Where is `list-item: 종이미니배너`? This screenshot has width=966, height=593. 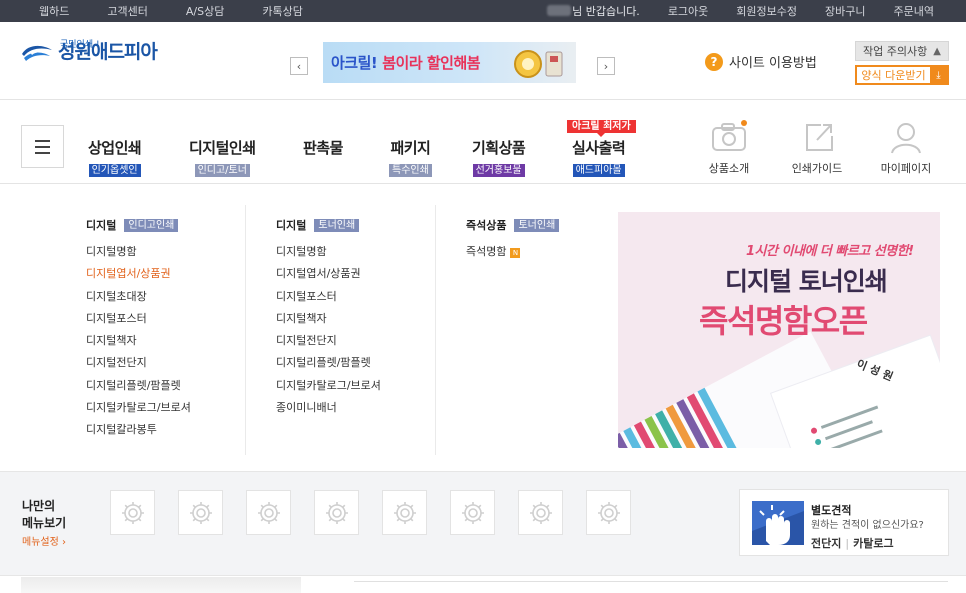 list-item: 종이미니배너 is located at coordinates (328, 412).